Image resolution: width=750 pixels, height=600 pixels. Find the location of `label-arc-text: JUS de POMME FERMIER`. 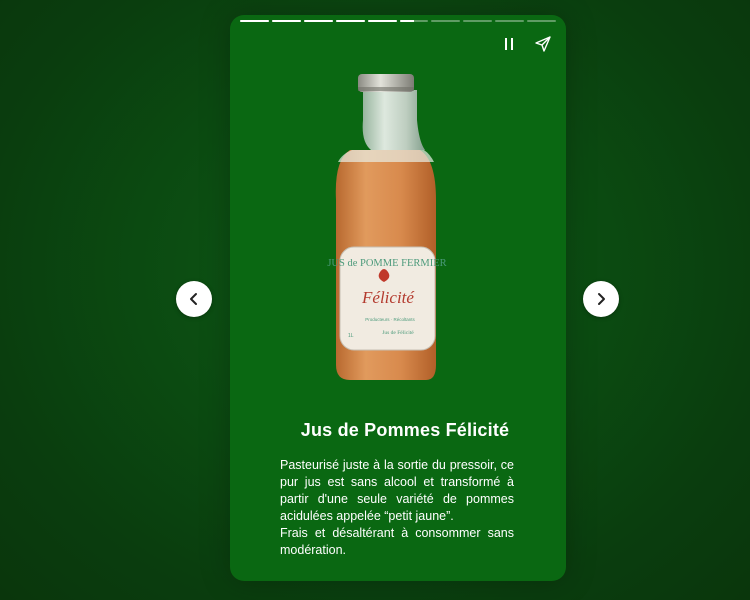

label-arc-text: JUS de POMME FERMIER is located at coordinates (386, 263).